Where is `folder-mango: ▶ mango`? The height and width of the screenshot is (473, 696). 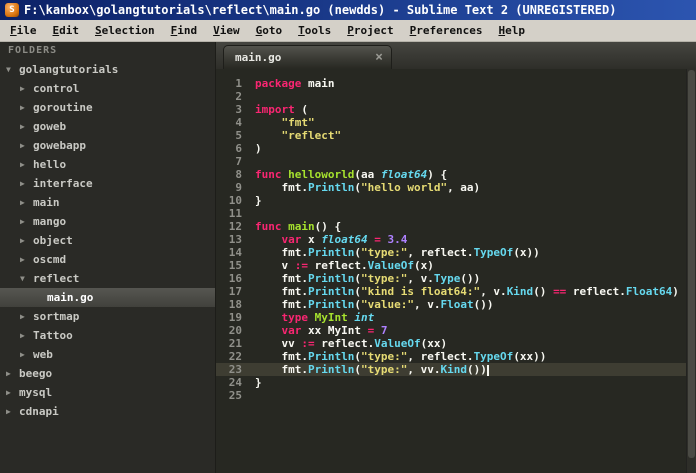 folder-mango: ▶ mango is located at coordinates (107, 221).